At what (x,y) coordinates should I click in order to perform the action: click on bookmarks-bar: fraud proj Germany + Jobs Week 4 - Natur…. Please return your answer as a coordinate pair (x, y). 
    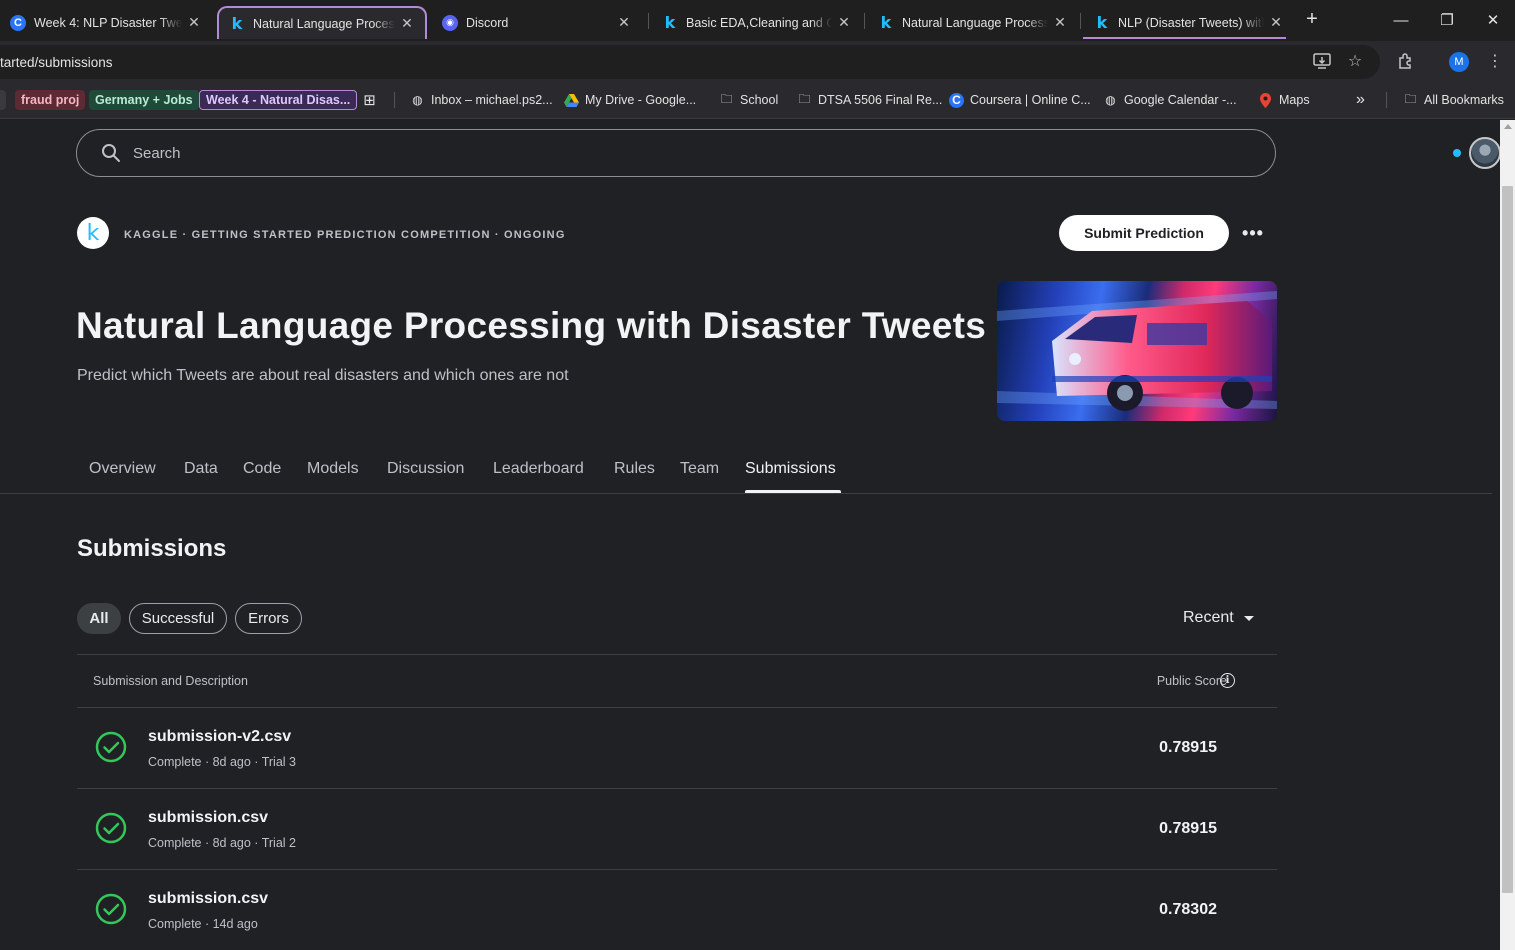
    Looking at the image, I should click on (757, 100).